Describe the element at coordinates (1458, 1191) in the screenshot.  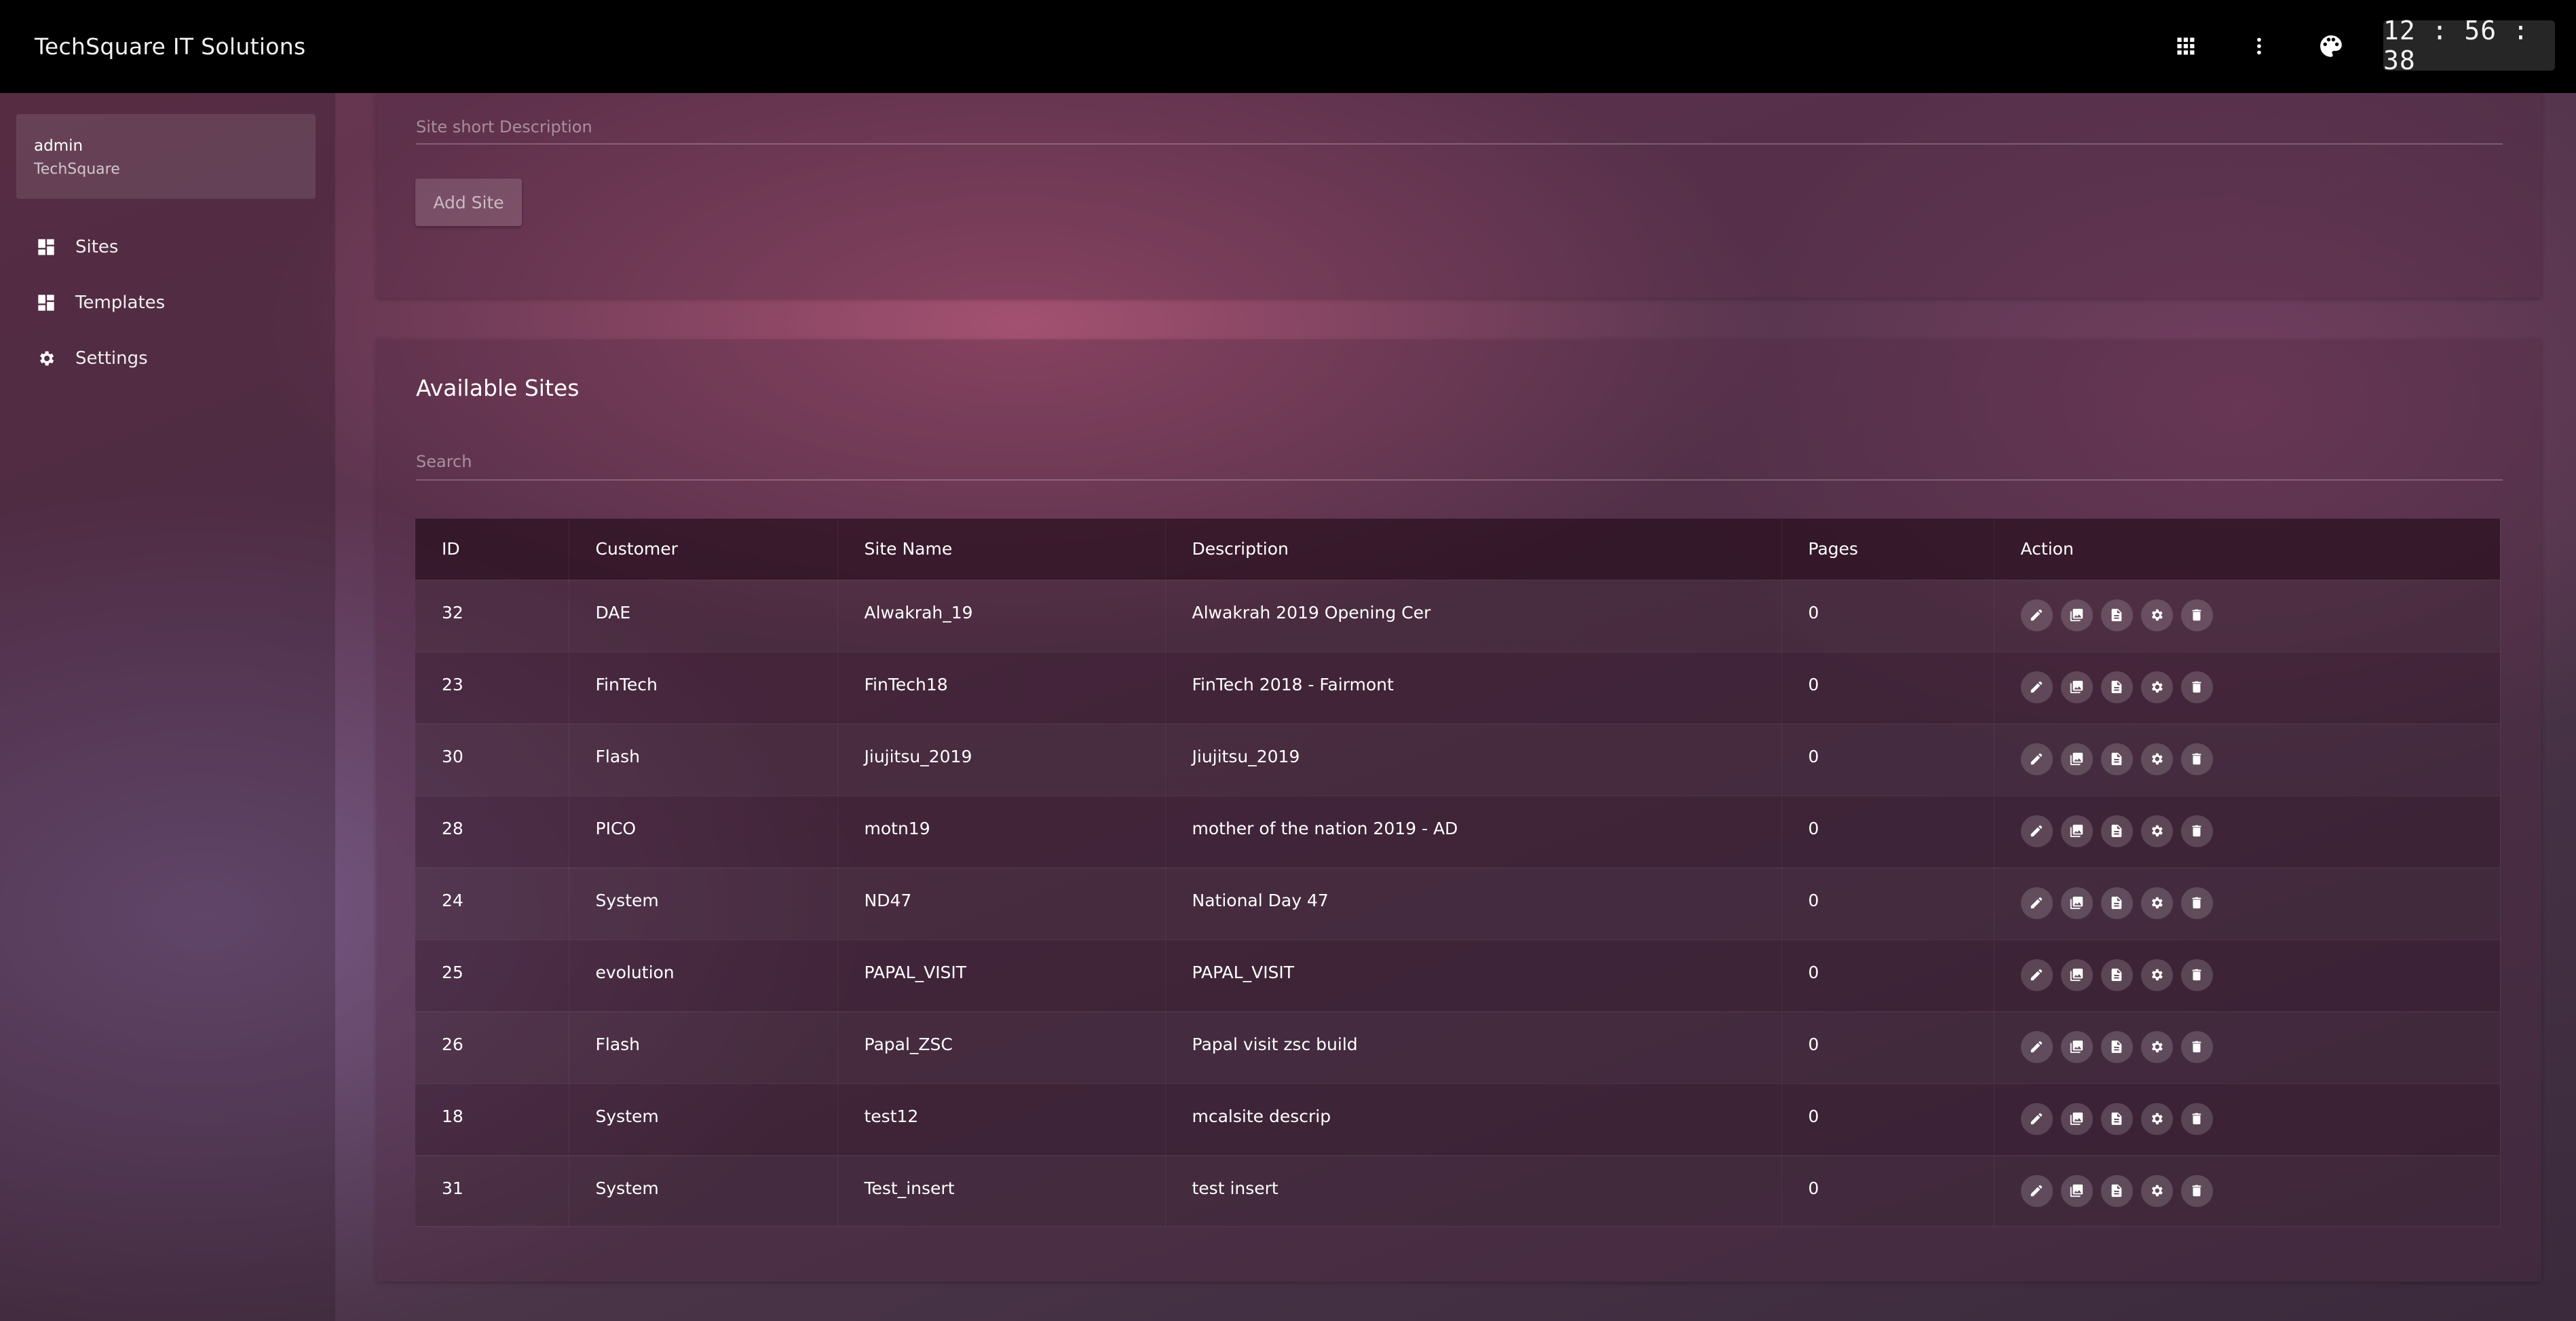
I see `table-row: 31 System Test_insert test insert 0` at that location.